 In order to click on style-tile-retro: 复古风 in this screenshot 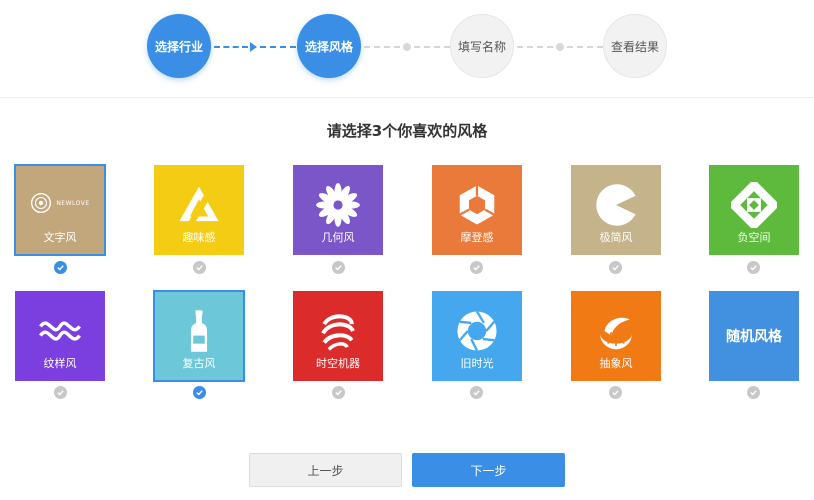, I will do `click(199, 336)`.